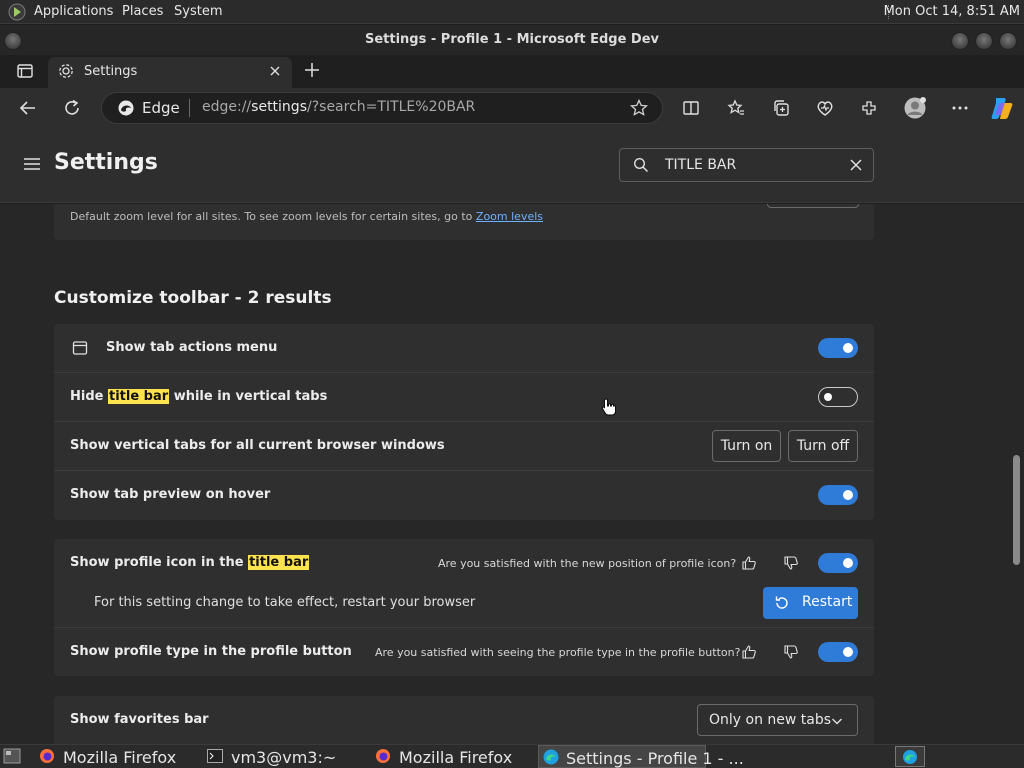 The image size is (1024, 768). What do you see at coordinates (1016, 510) in the screenshot?
I see `page-scrollbar-thumb` at bounding box center [1016, 510].